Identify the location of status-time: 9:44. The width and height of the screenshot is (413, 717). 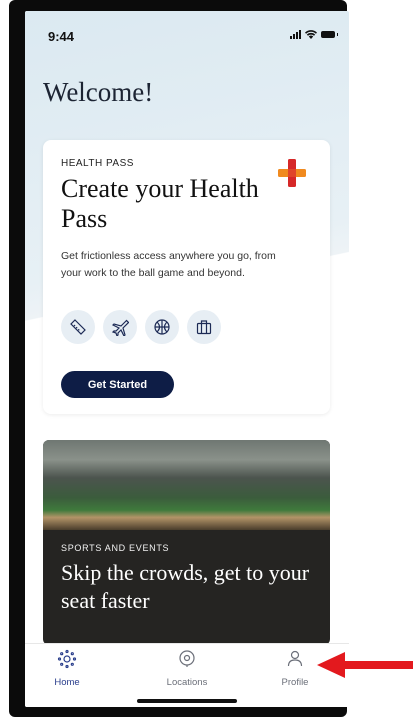
(61, 36).